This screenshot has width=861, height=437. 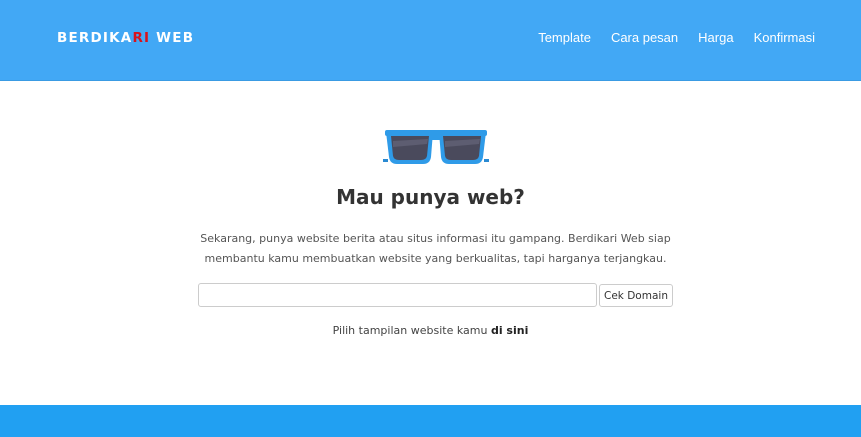 What do you see at coordinates (509, 330) in the screenshot?
I see `choose-template-link: di sini` at bounding box center [509, 330].